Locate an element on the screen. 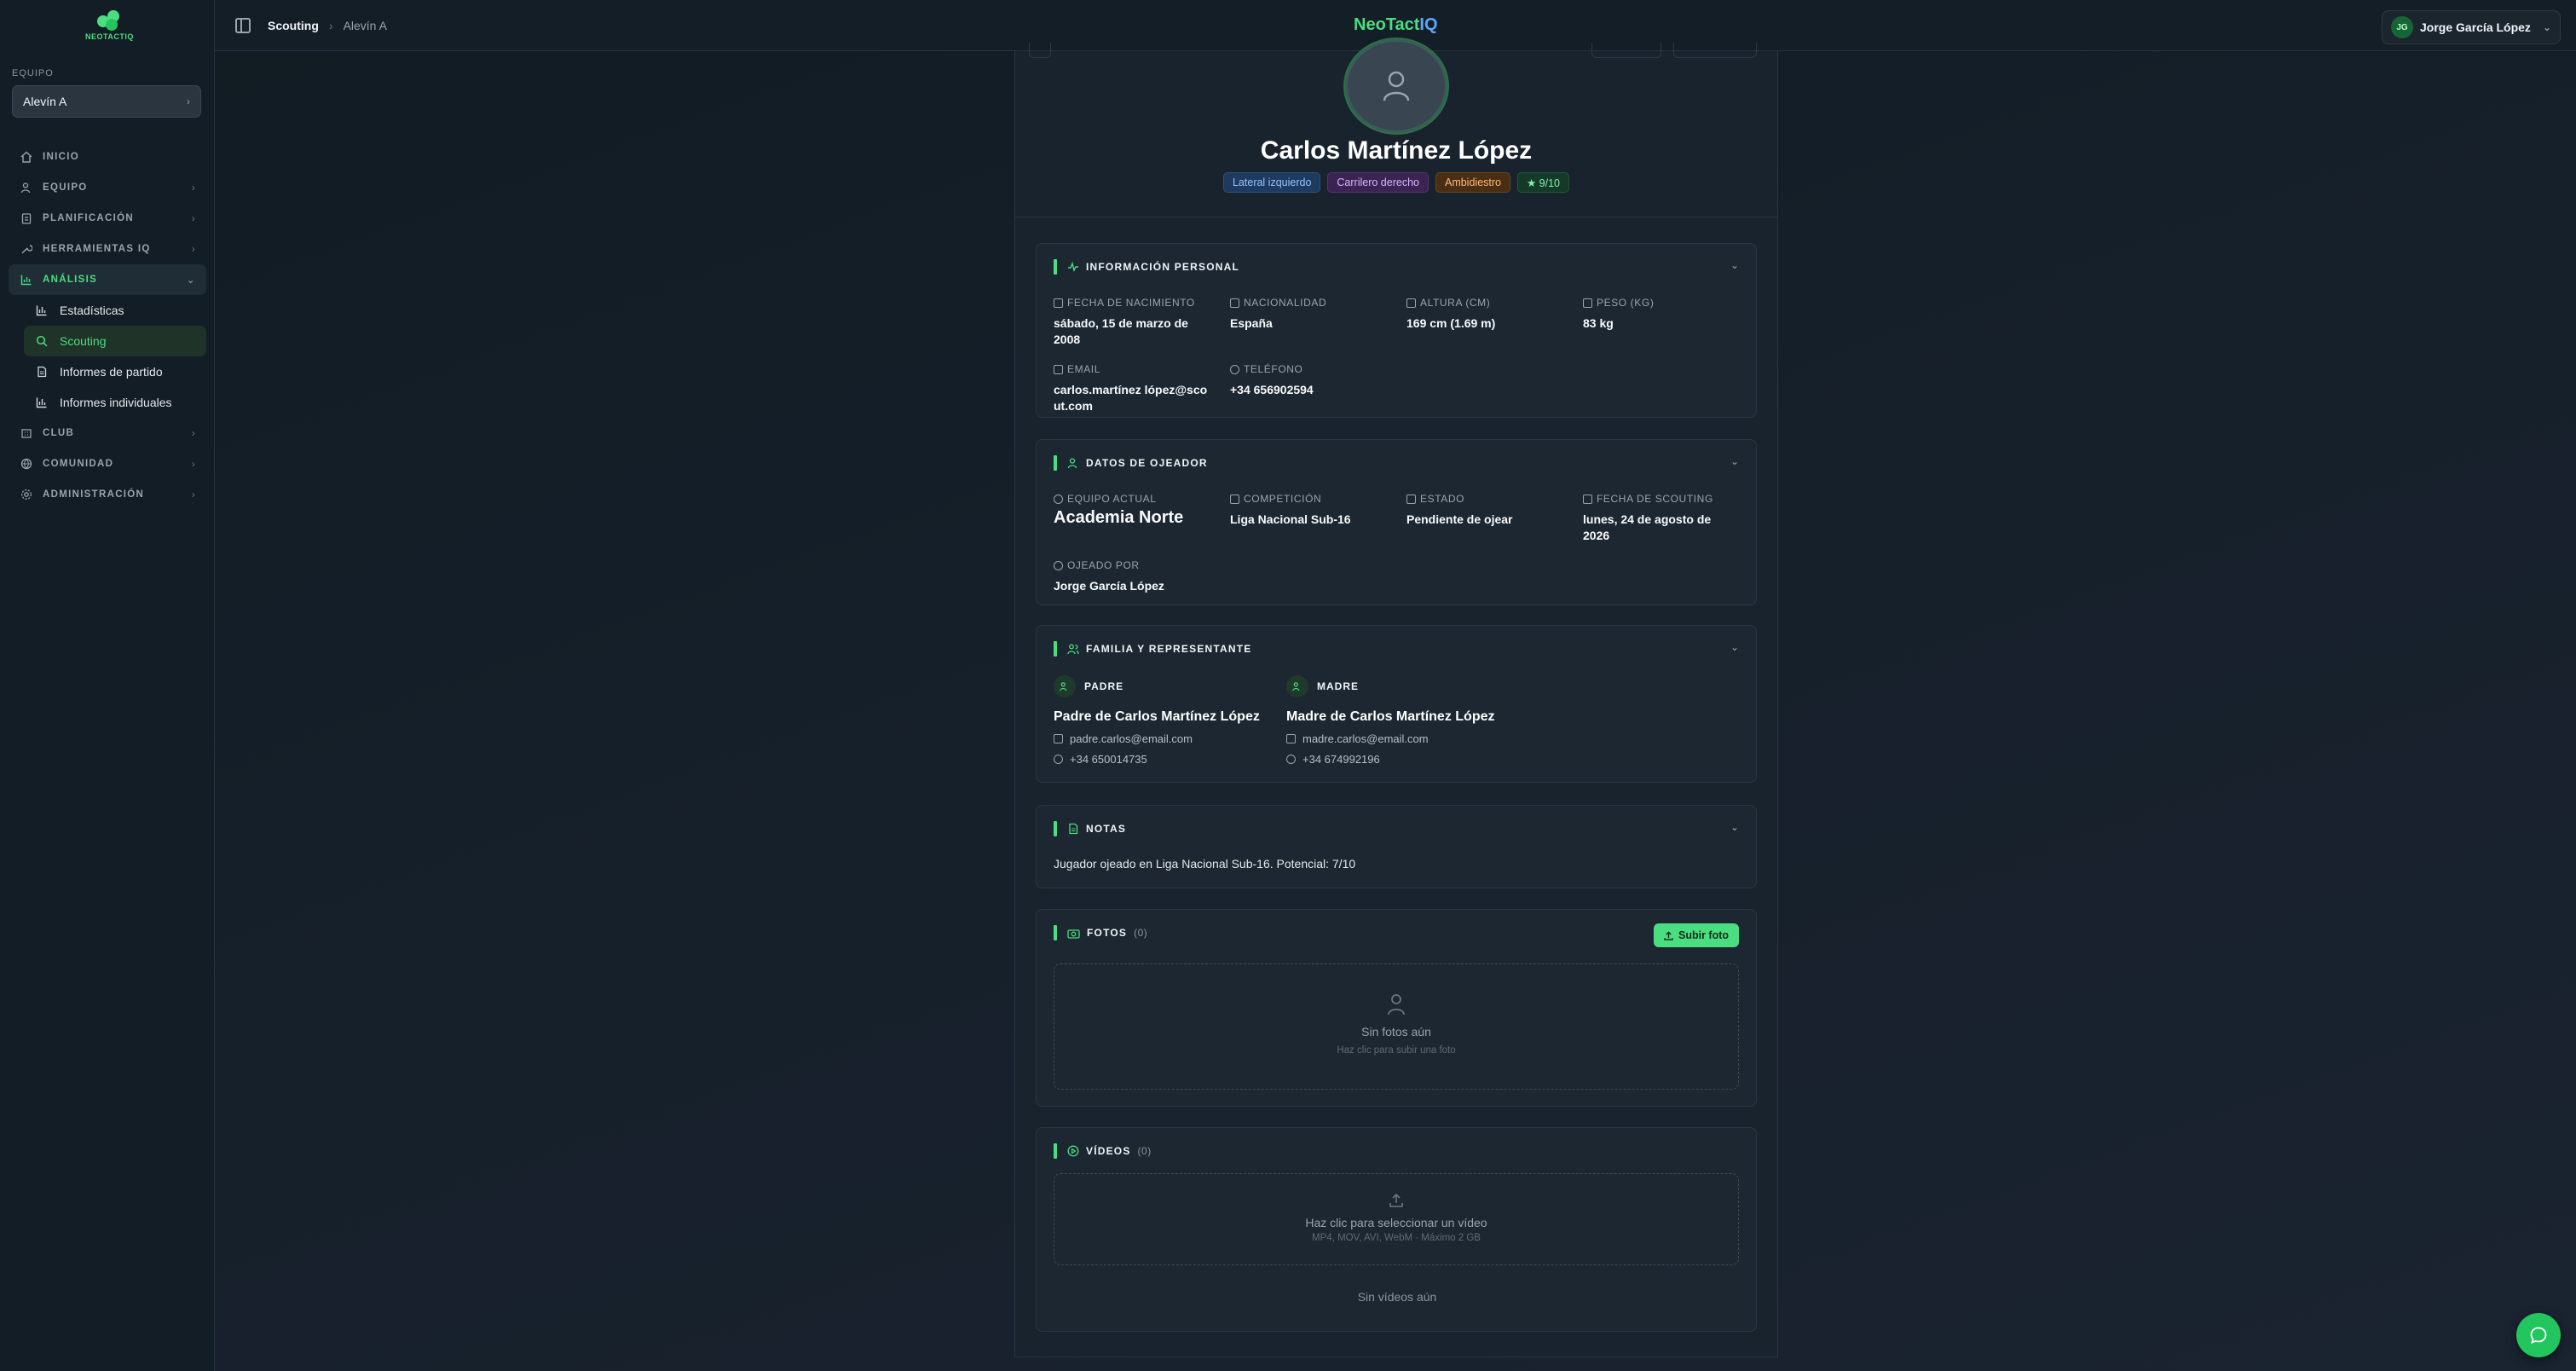  sidebar-subitem-informes-partido: Informes de partido is located at coordinates (115, 371).